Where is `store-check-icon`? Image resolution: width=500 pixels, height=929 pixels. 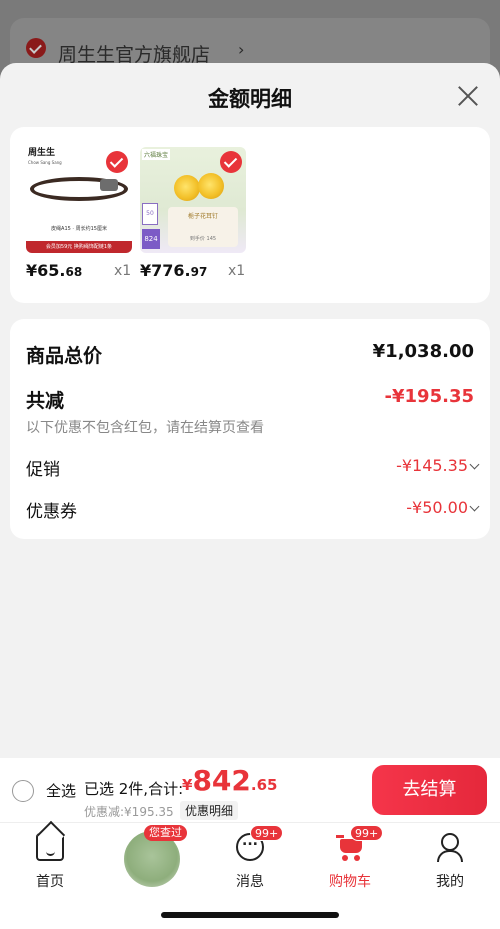
store-check-icon is located at coordinates (36, 48).